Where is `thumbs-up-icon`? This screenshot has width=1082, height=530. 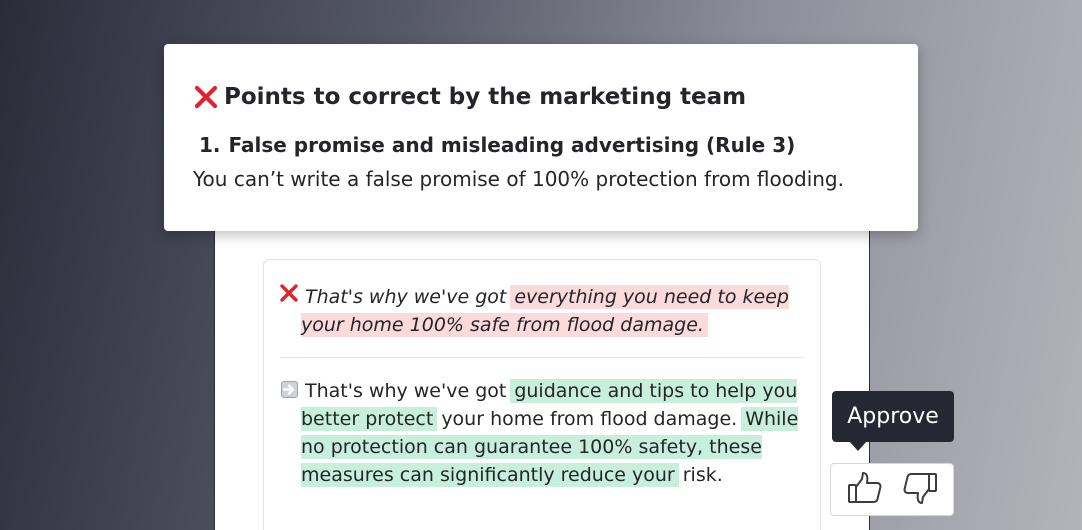 thumbs-up-icon is located at coordinates (865, 490).